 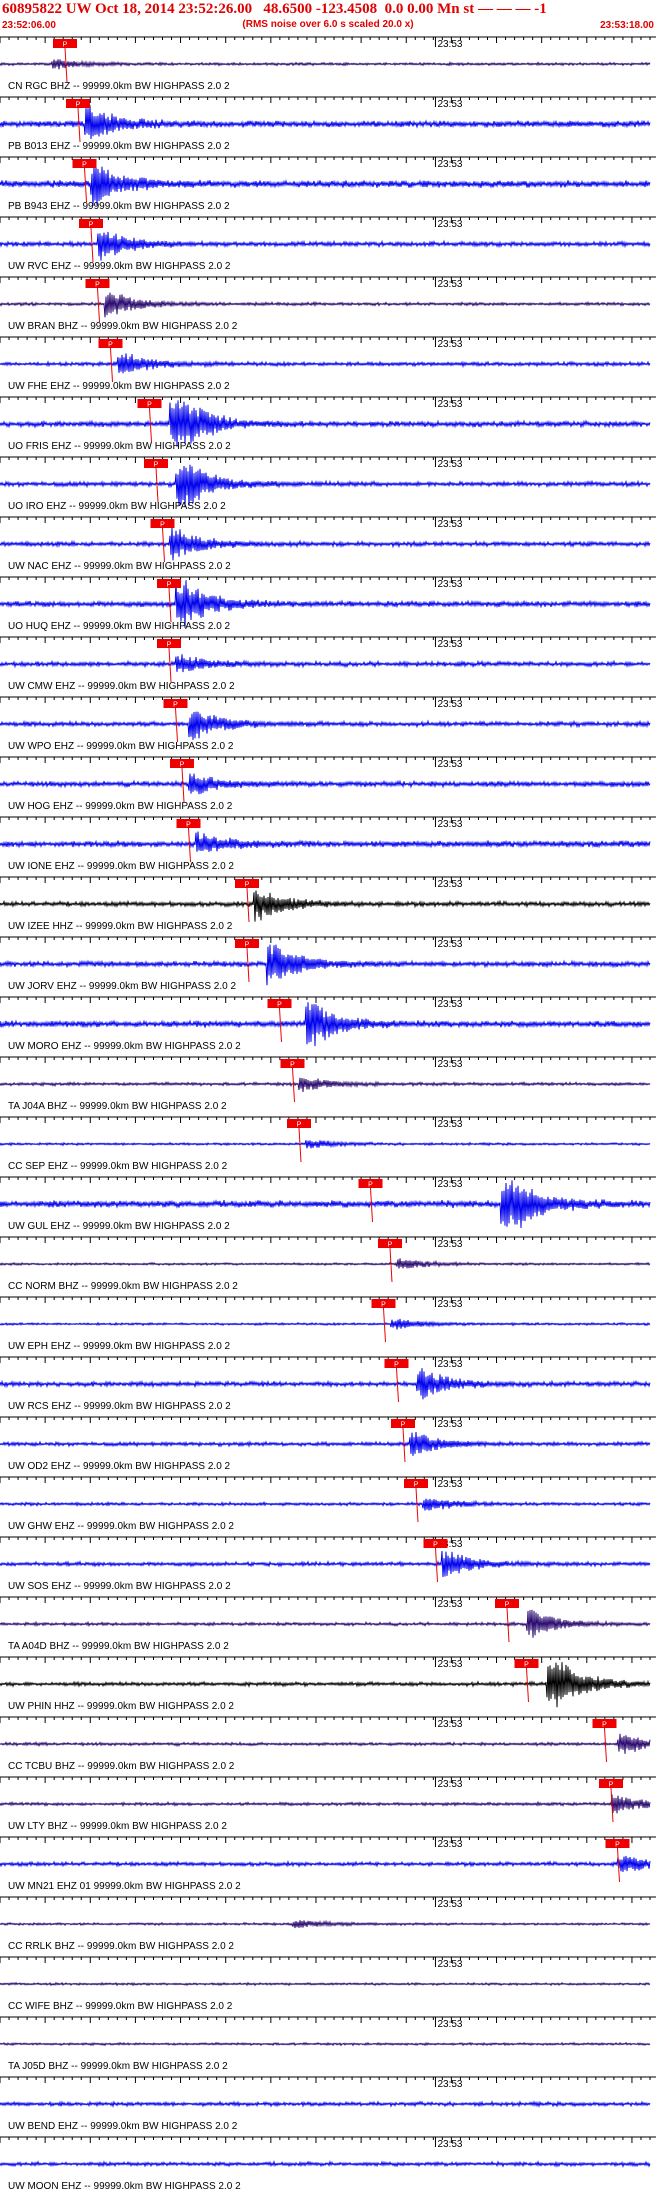 I want to click on end-time: 23:53:18.00, so click(x=627, y=25).